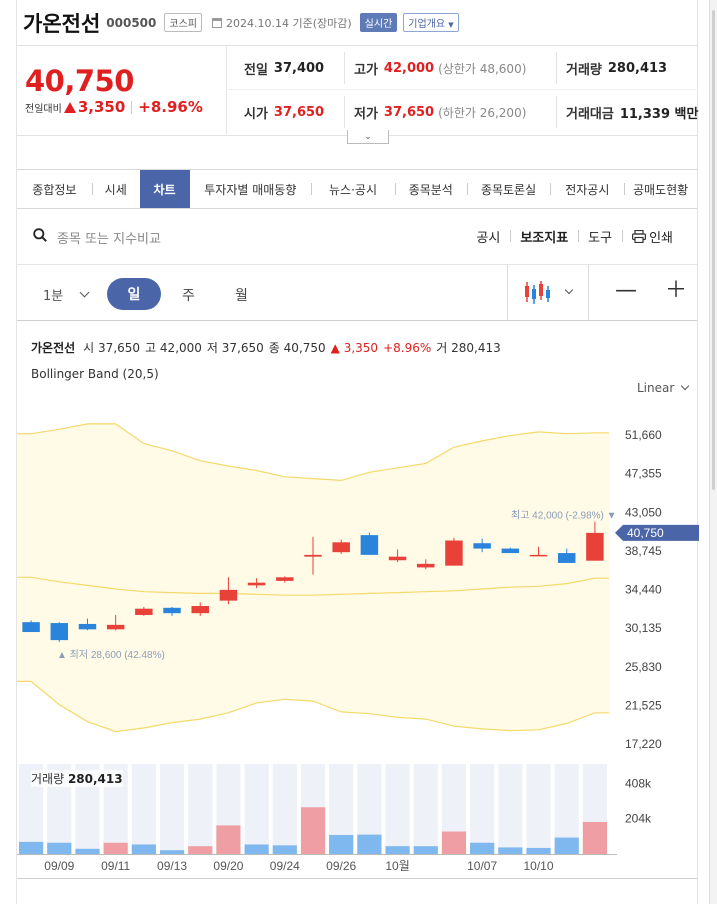 This screenshot has height=904, width=717. I want to click on price-axis-tick: 51,660, so click(643, 435).